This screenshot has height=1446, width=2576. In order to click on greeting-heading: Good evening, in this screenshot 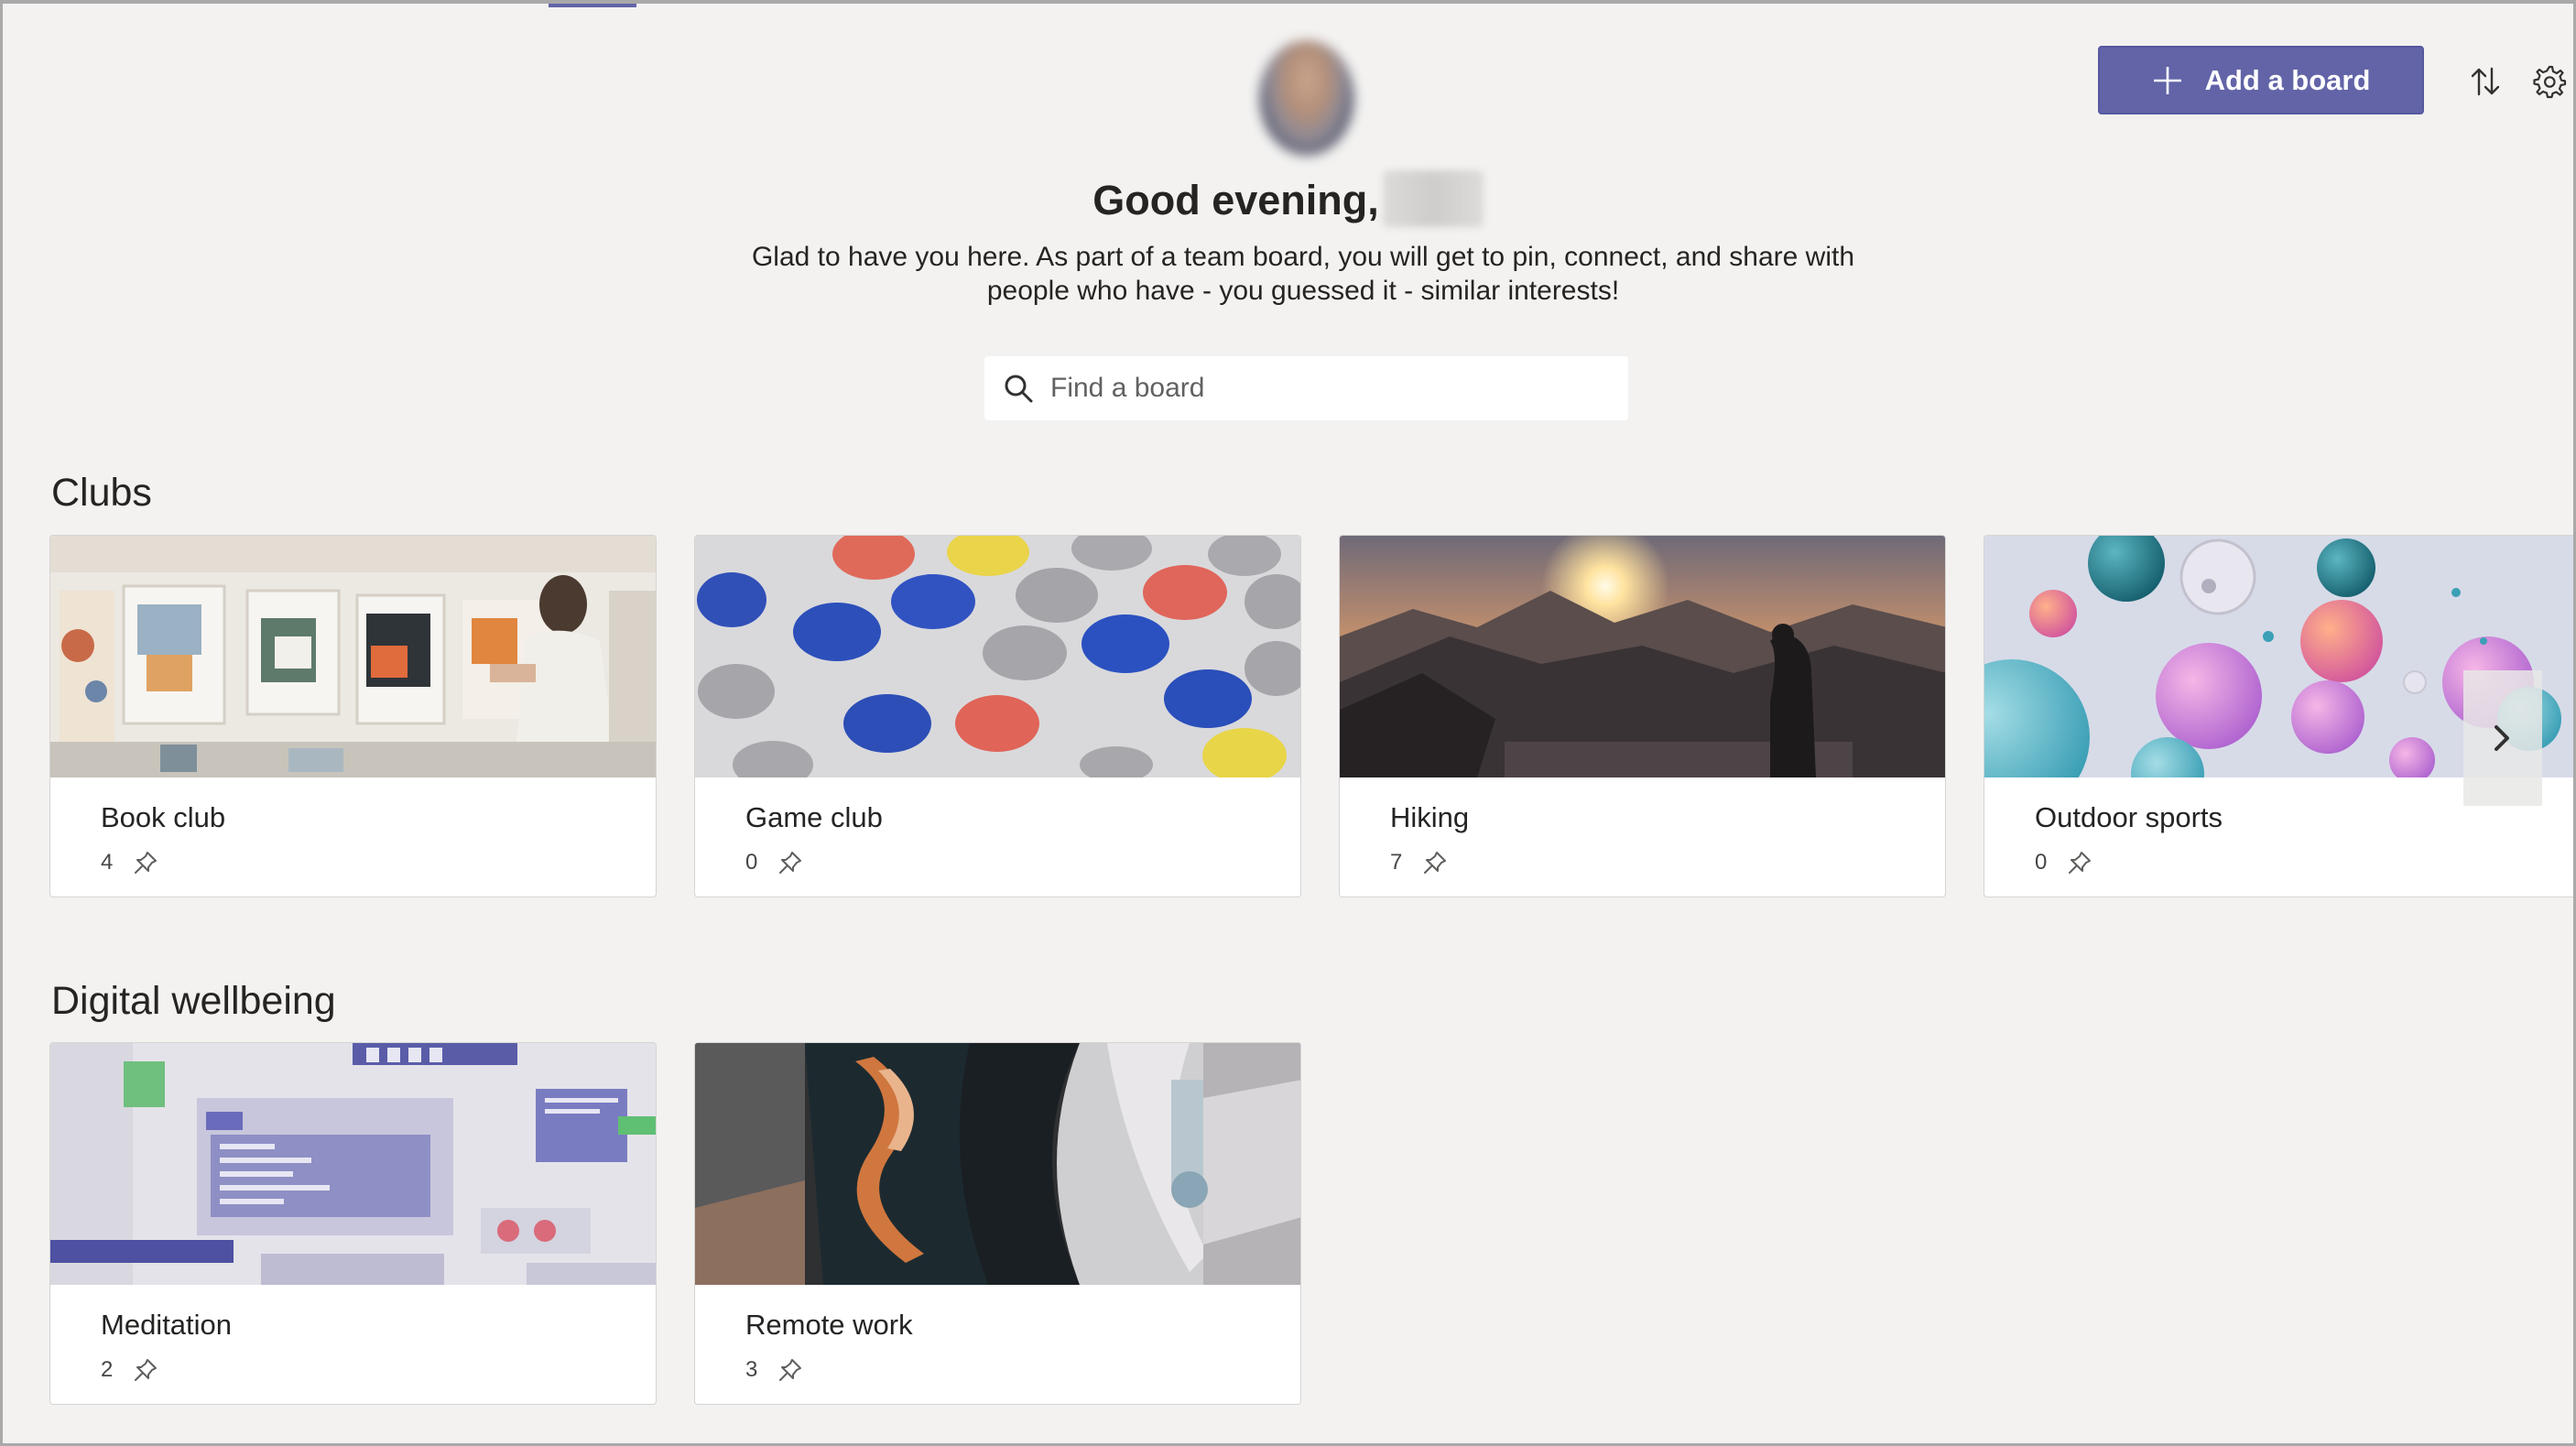, I will do `click(1288, 198)`.